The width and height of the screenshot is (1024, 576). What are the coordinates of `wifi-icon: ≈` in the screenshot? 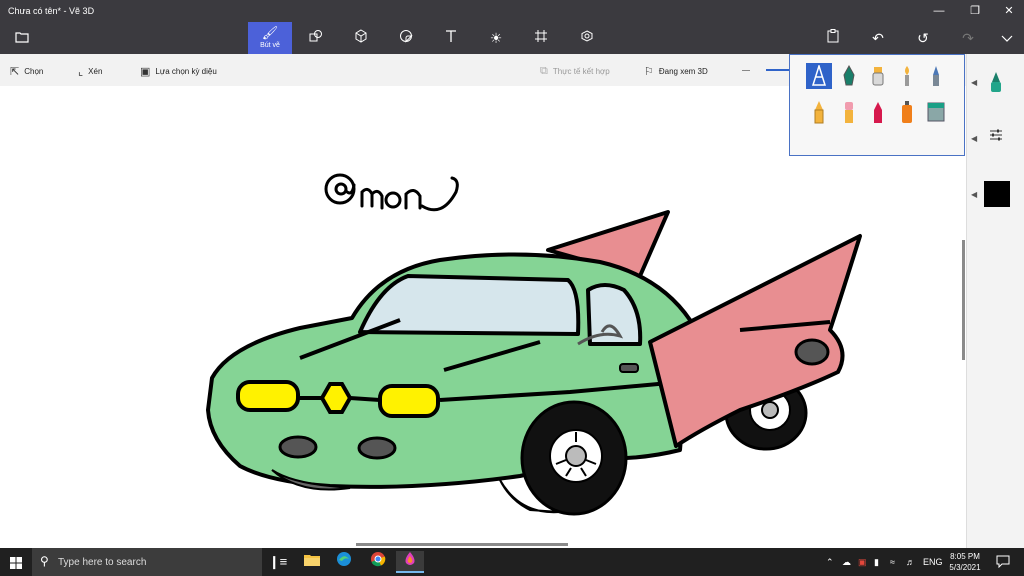 It's located at (892, 562).